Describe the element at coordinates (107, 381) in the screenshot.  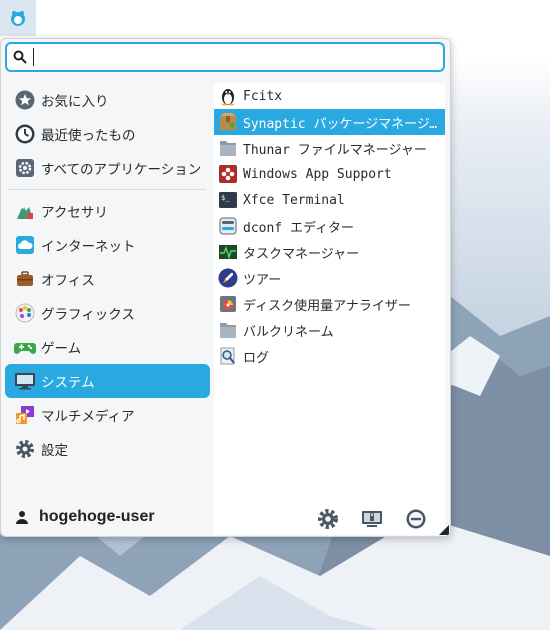
I see `category-system: システム` at that location.